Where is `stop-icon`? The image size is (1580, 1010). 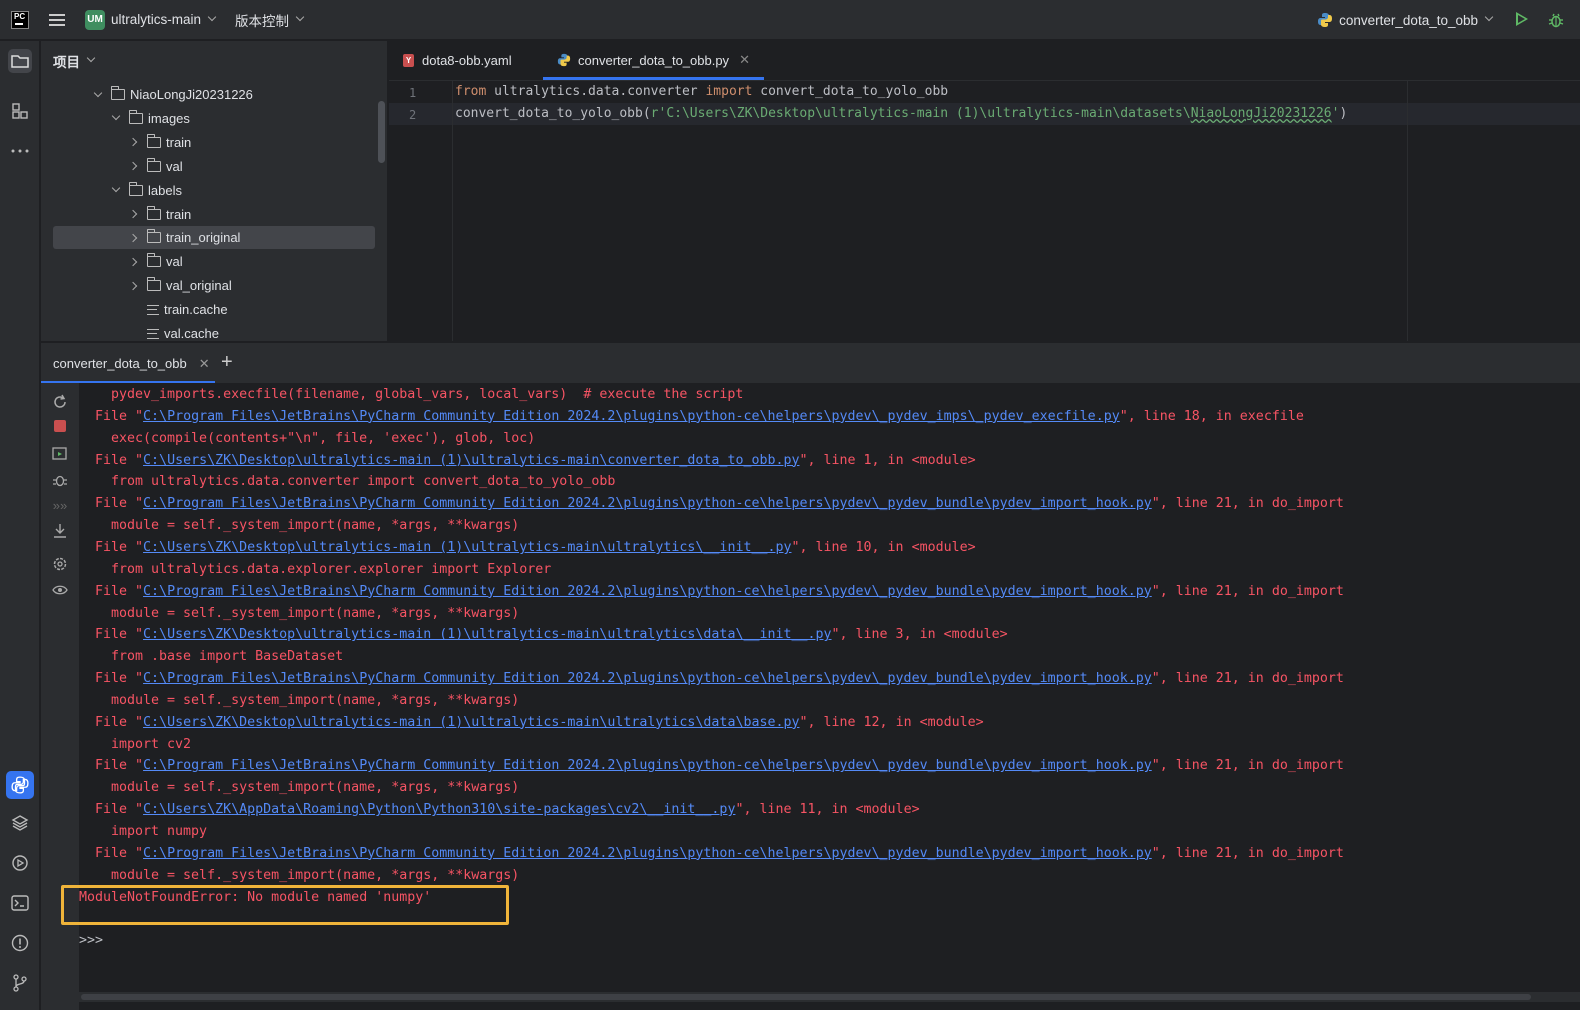
stop-icon is located at coordinates (60, 426).